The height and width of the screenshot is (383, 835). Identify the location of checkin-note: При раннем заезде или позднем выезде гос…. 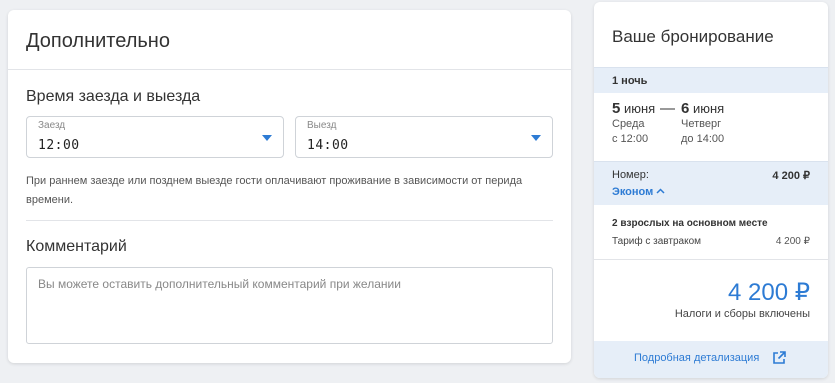
(274, 190).